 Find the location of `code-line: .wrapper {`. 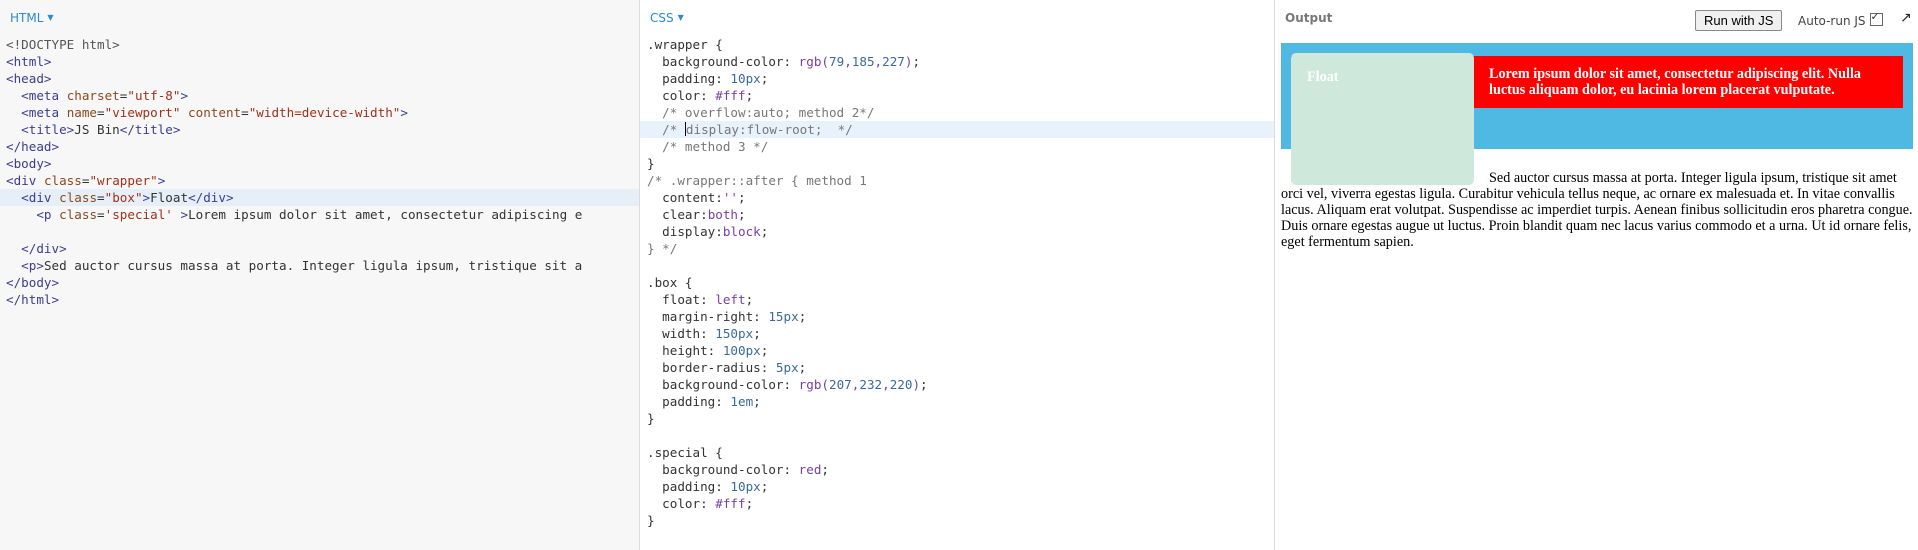

code-line: .wrapper { is located at coordinates (957, 44).